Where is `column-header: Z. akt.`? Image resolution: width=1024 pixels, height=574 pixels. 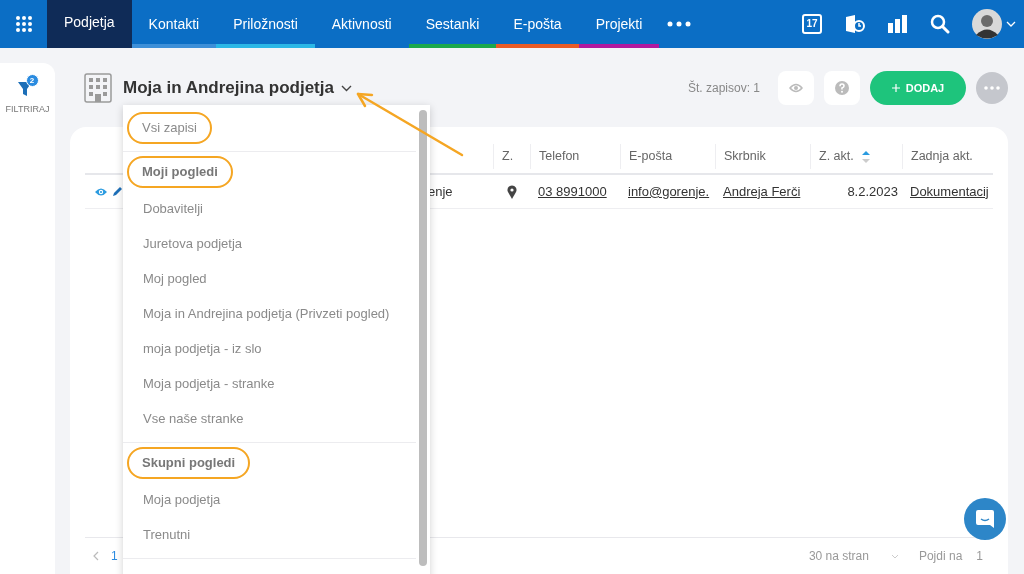
column-header: Z. akt. is located at coordinates (836, 156).